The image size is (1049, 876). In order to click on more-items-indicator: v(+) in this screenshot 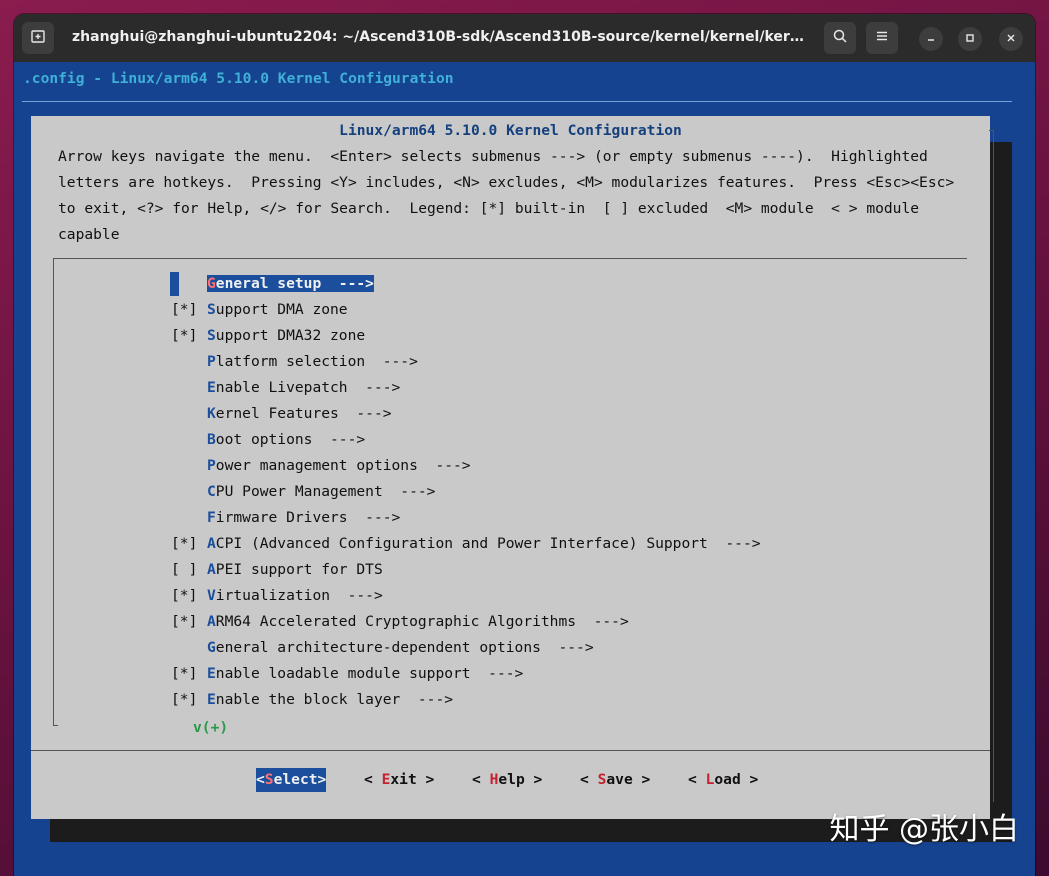, I will do `click(211, 727)`.